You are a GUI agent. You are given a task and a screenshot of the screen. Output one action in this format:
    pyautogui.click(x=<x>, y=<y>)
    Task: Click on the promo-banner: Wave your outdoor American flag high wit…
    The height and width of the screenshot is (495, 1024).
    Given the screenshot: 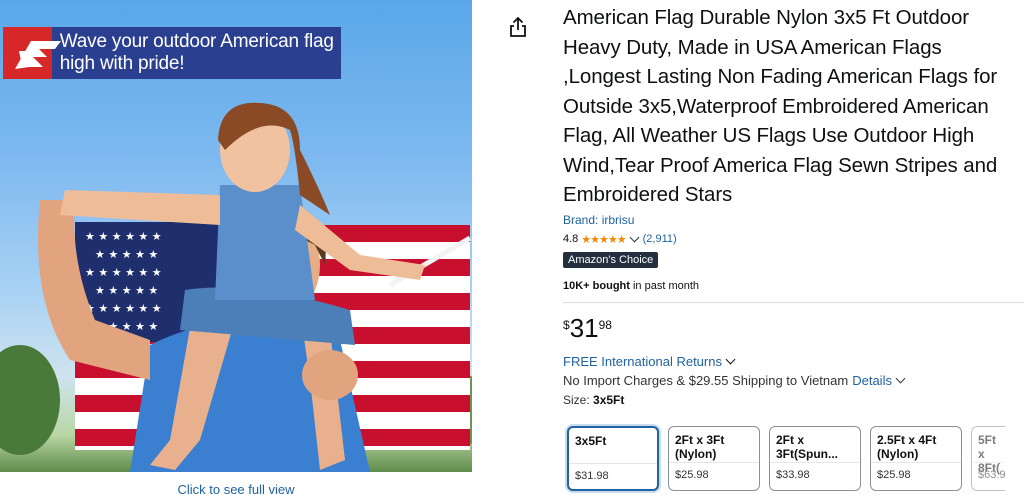 What is the action you would take?
    pyautogui.click(x=172, y=53)
    